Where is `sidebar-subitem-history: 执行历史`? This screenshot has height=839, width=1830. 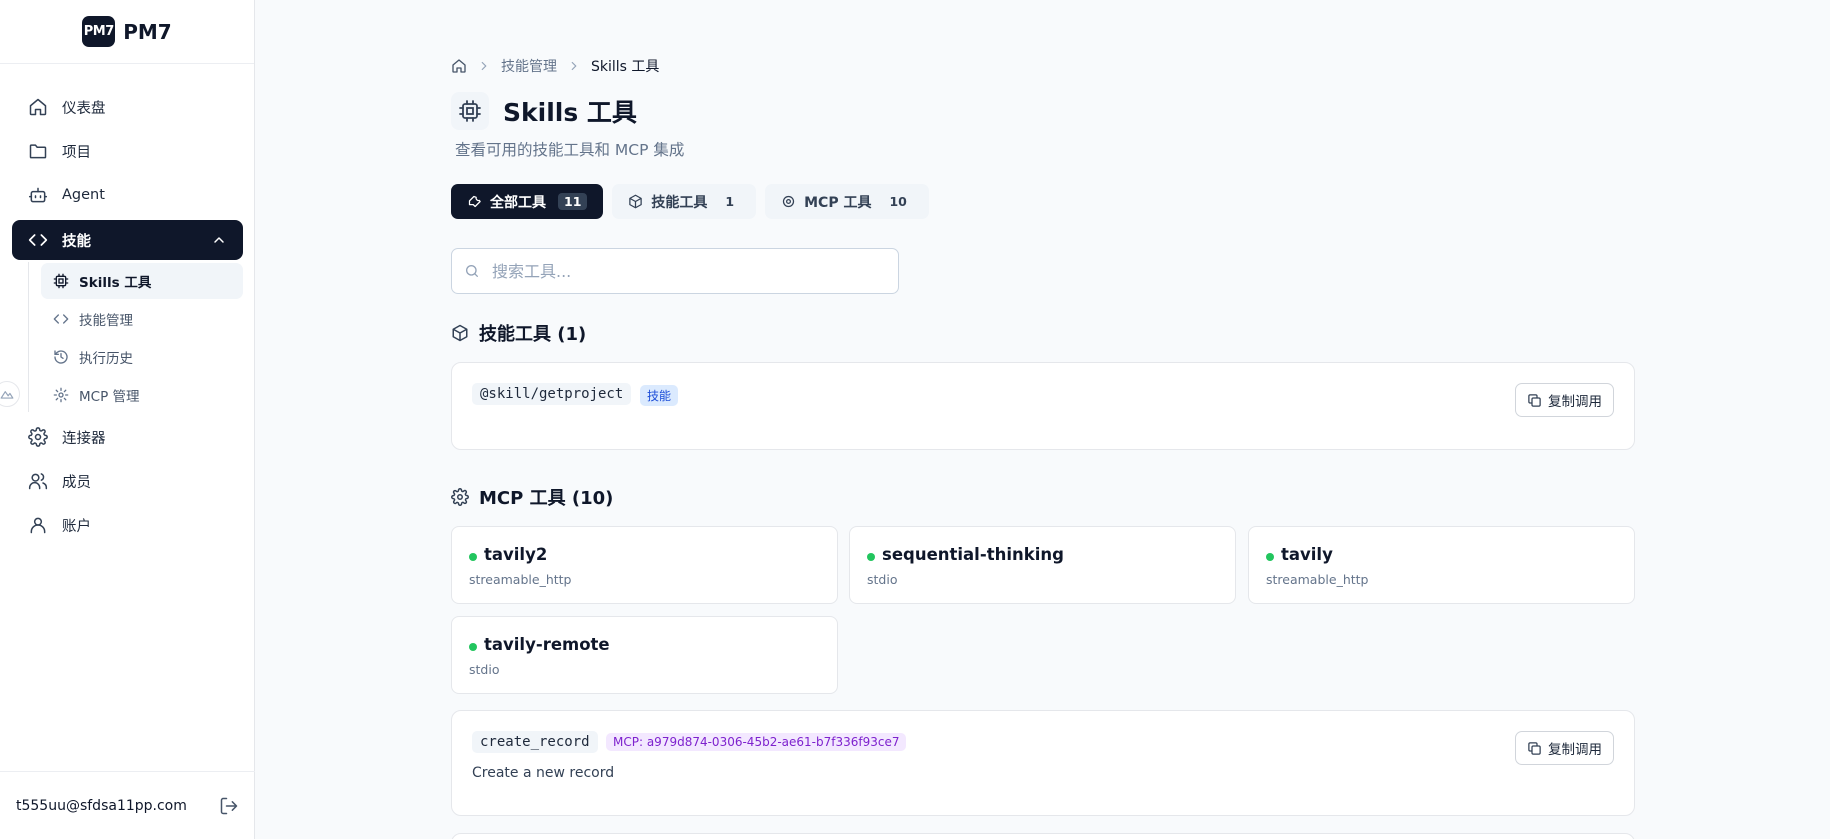 sidebar-subitem-history: 执行历史 is located at coordinates (142, 357).